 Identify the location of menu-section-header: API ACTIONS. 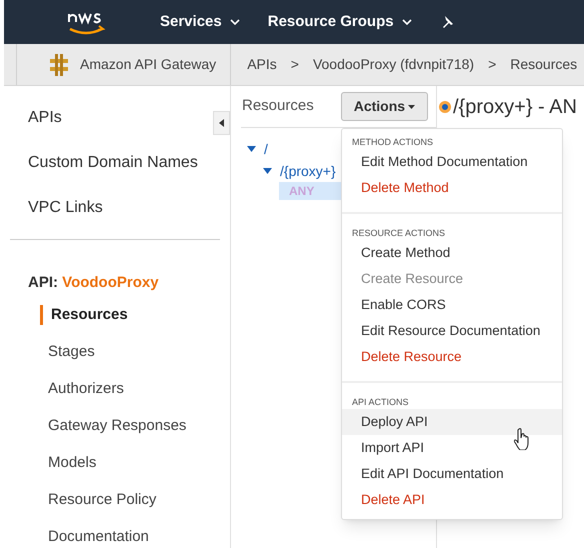
(380, 402).